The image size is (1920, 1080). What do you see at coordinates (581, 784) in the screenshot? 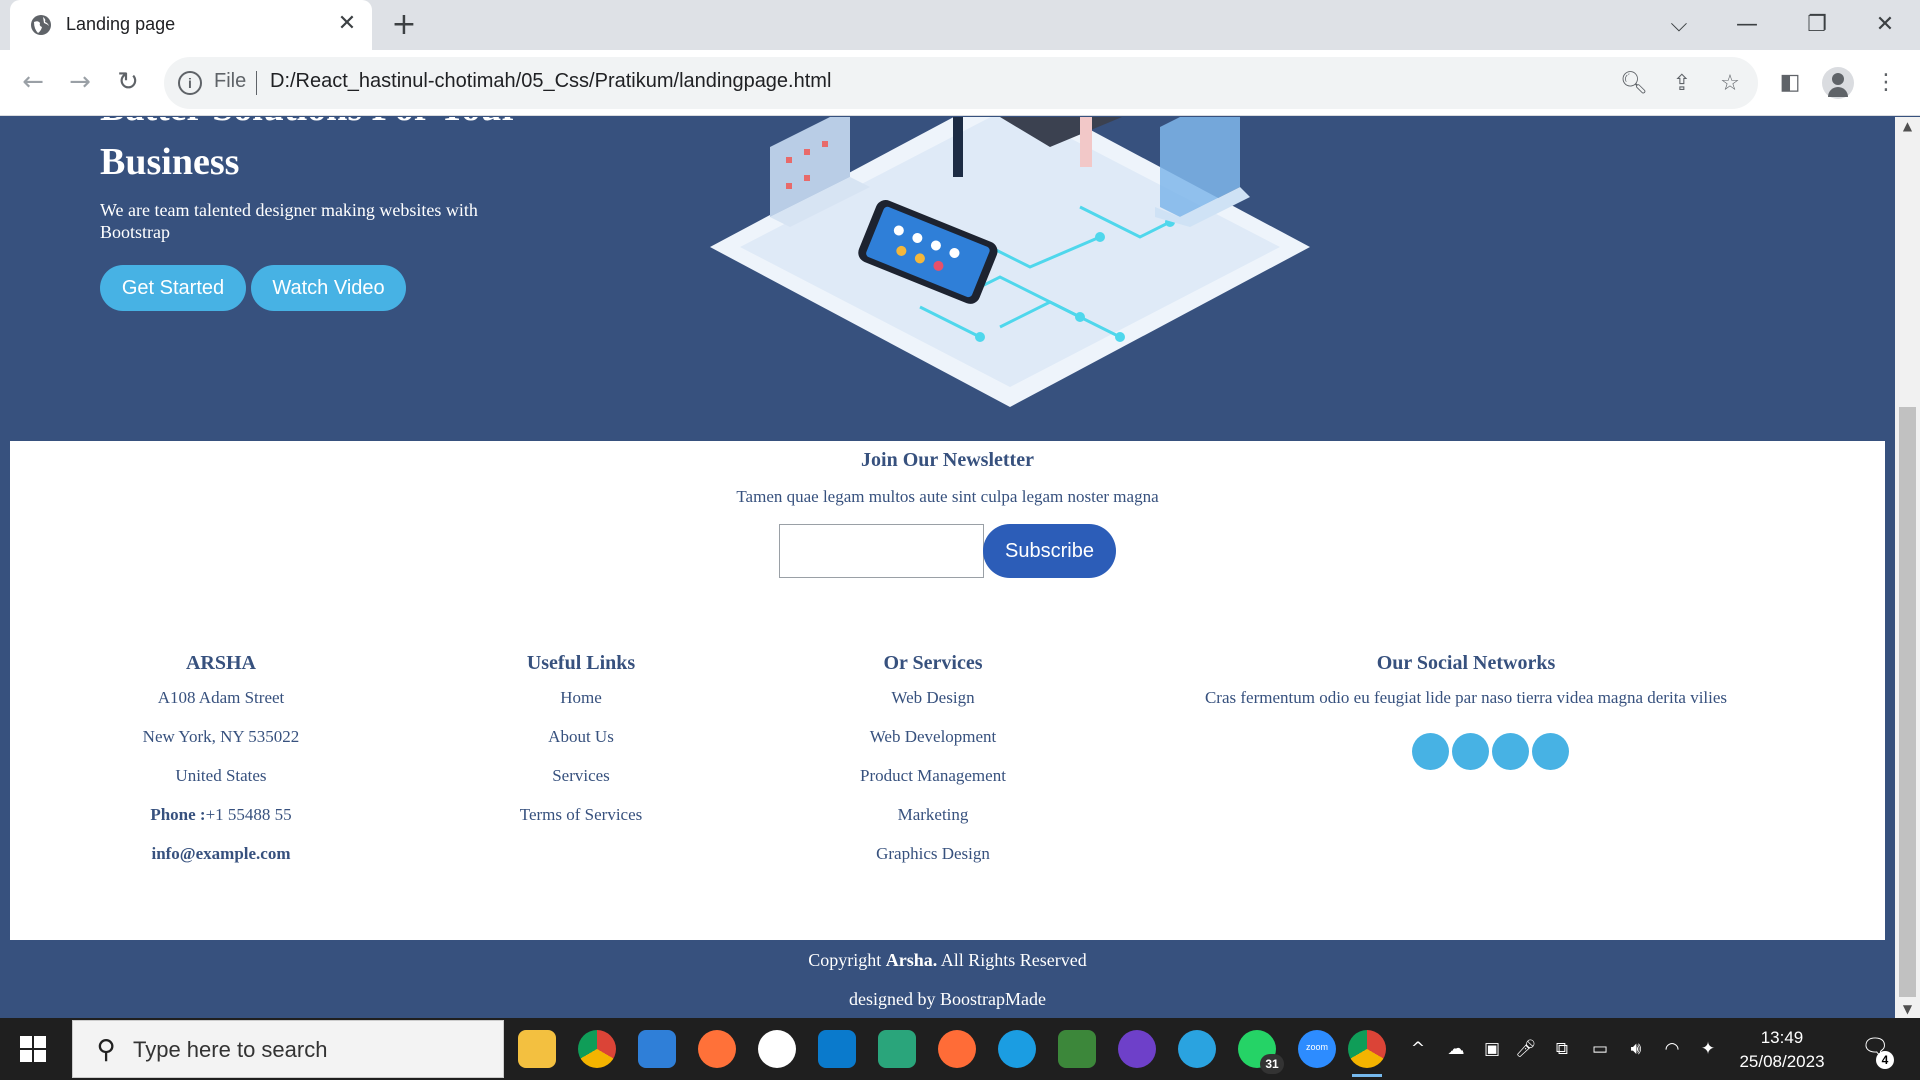
I see `footer-link-services: Services` at bounding box center [581, 784].